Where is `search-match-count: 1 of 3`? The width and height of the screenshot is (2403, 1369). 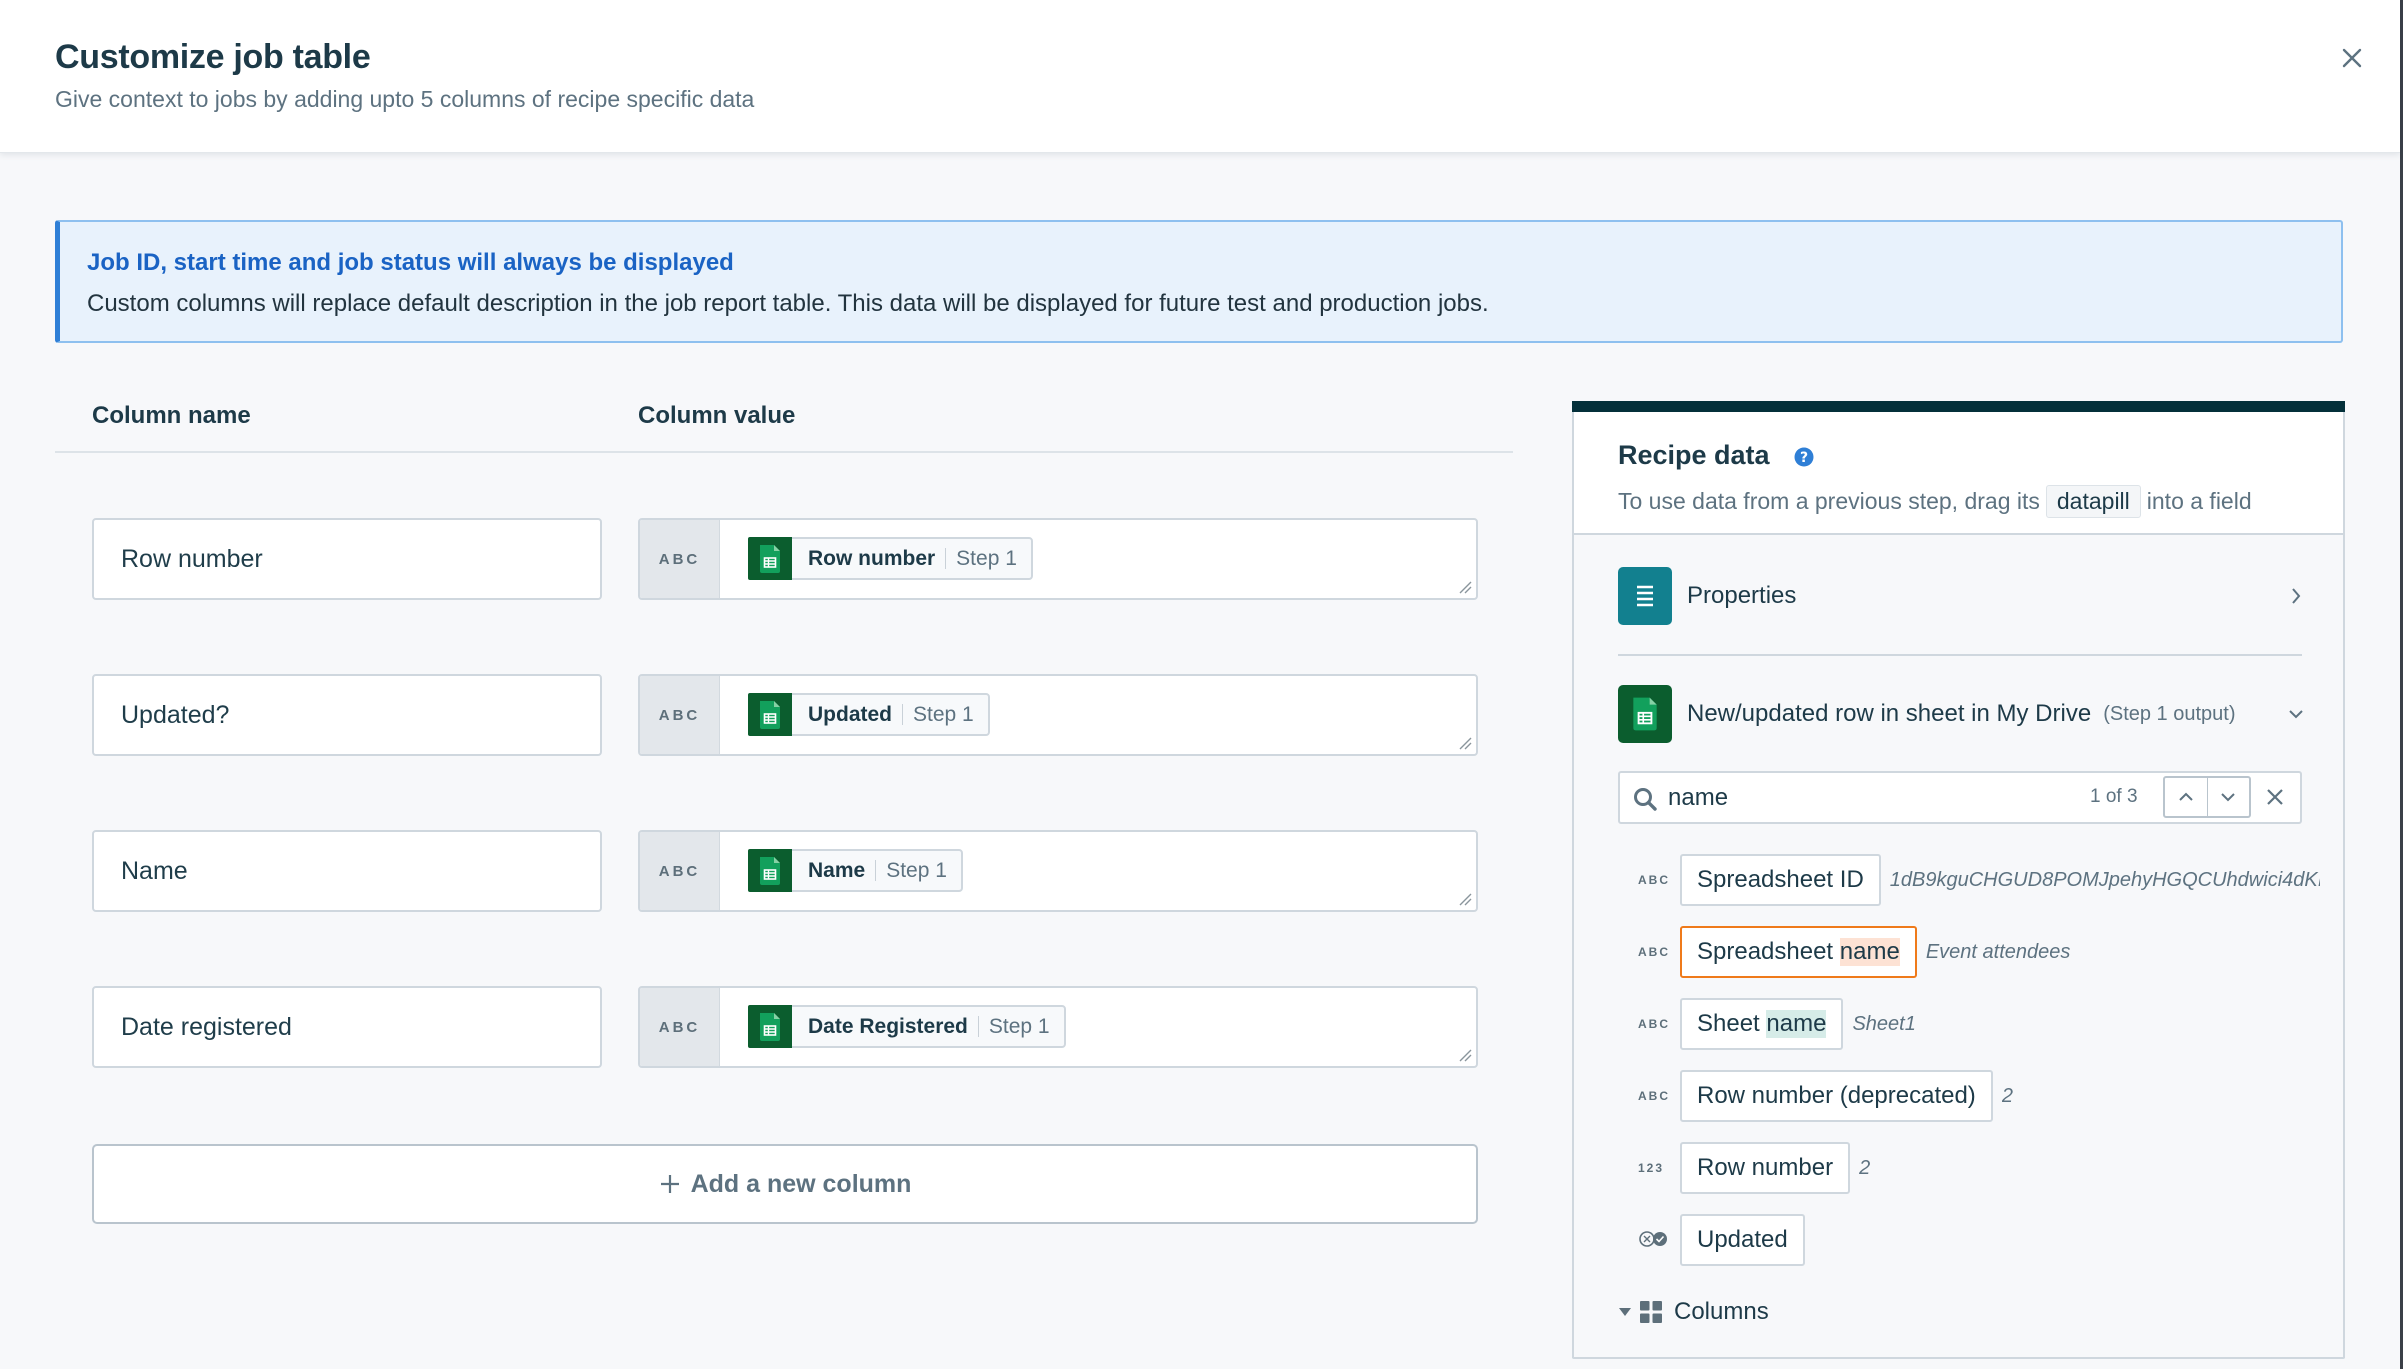 search-match-count: 1 of 3 is located at coordinates (2114, 796).